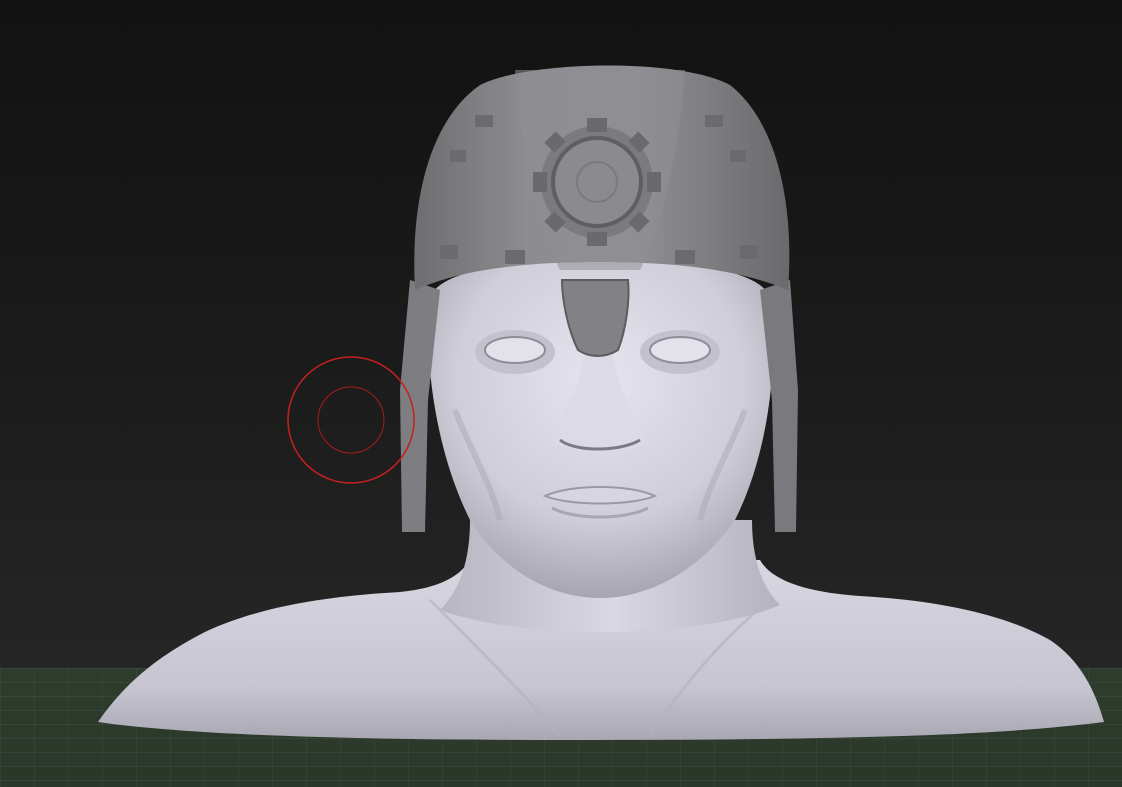 This screenshot has width=1122, height=787. What do you see at coordinates (597, 182) in the screenshot?
I see `gear-icon` at bounding box center [597, 182].